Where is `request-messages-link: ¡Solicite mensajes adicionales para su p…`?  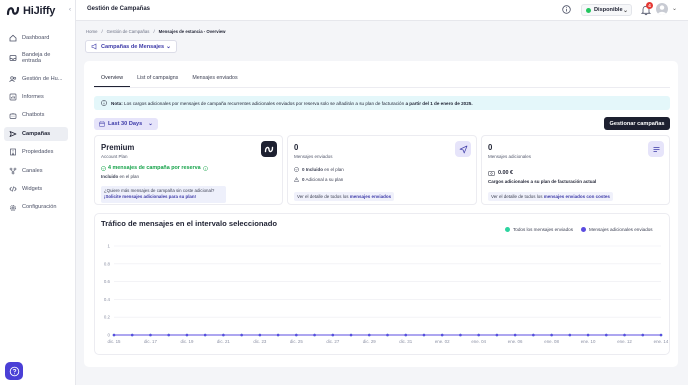 request-messages-link: ¡Solicite mensajes adicionales para su p… is located at coordinates (163, 197).